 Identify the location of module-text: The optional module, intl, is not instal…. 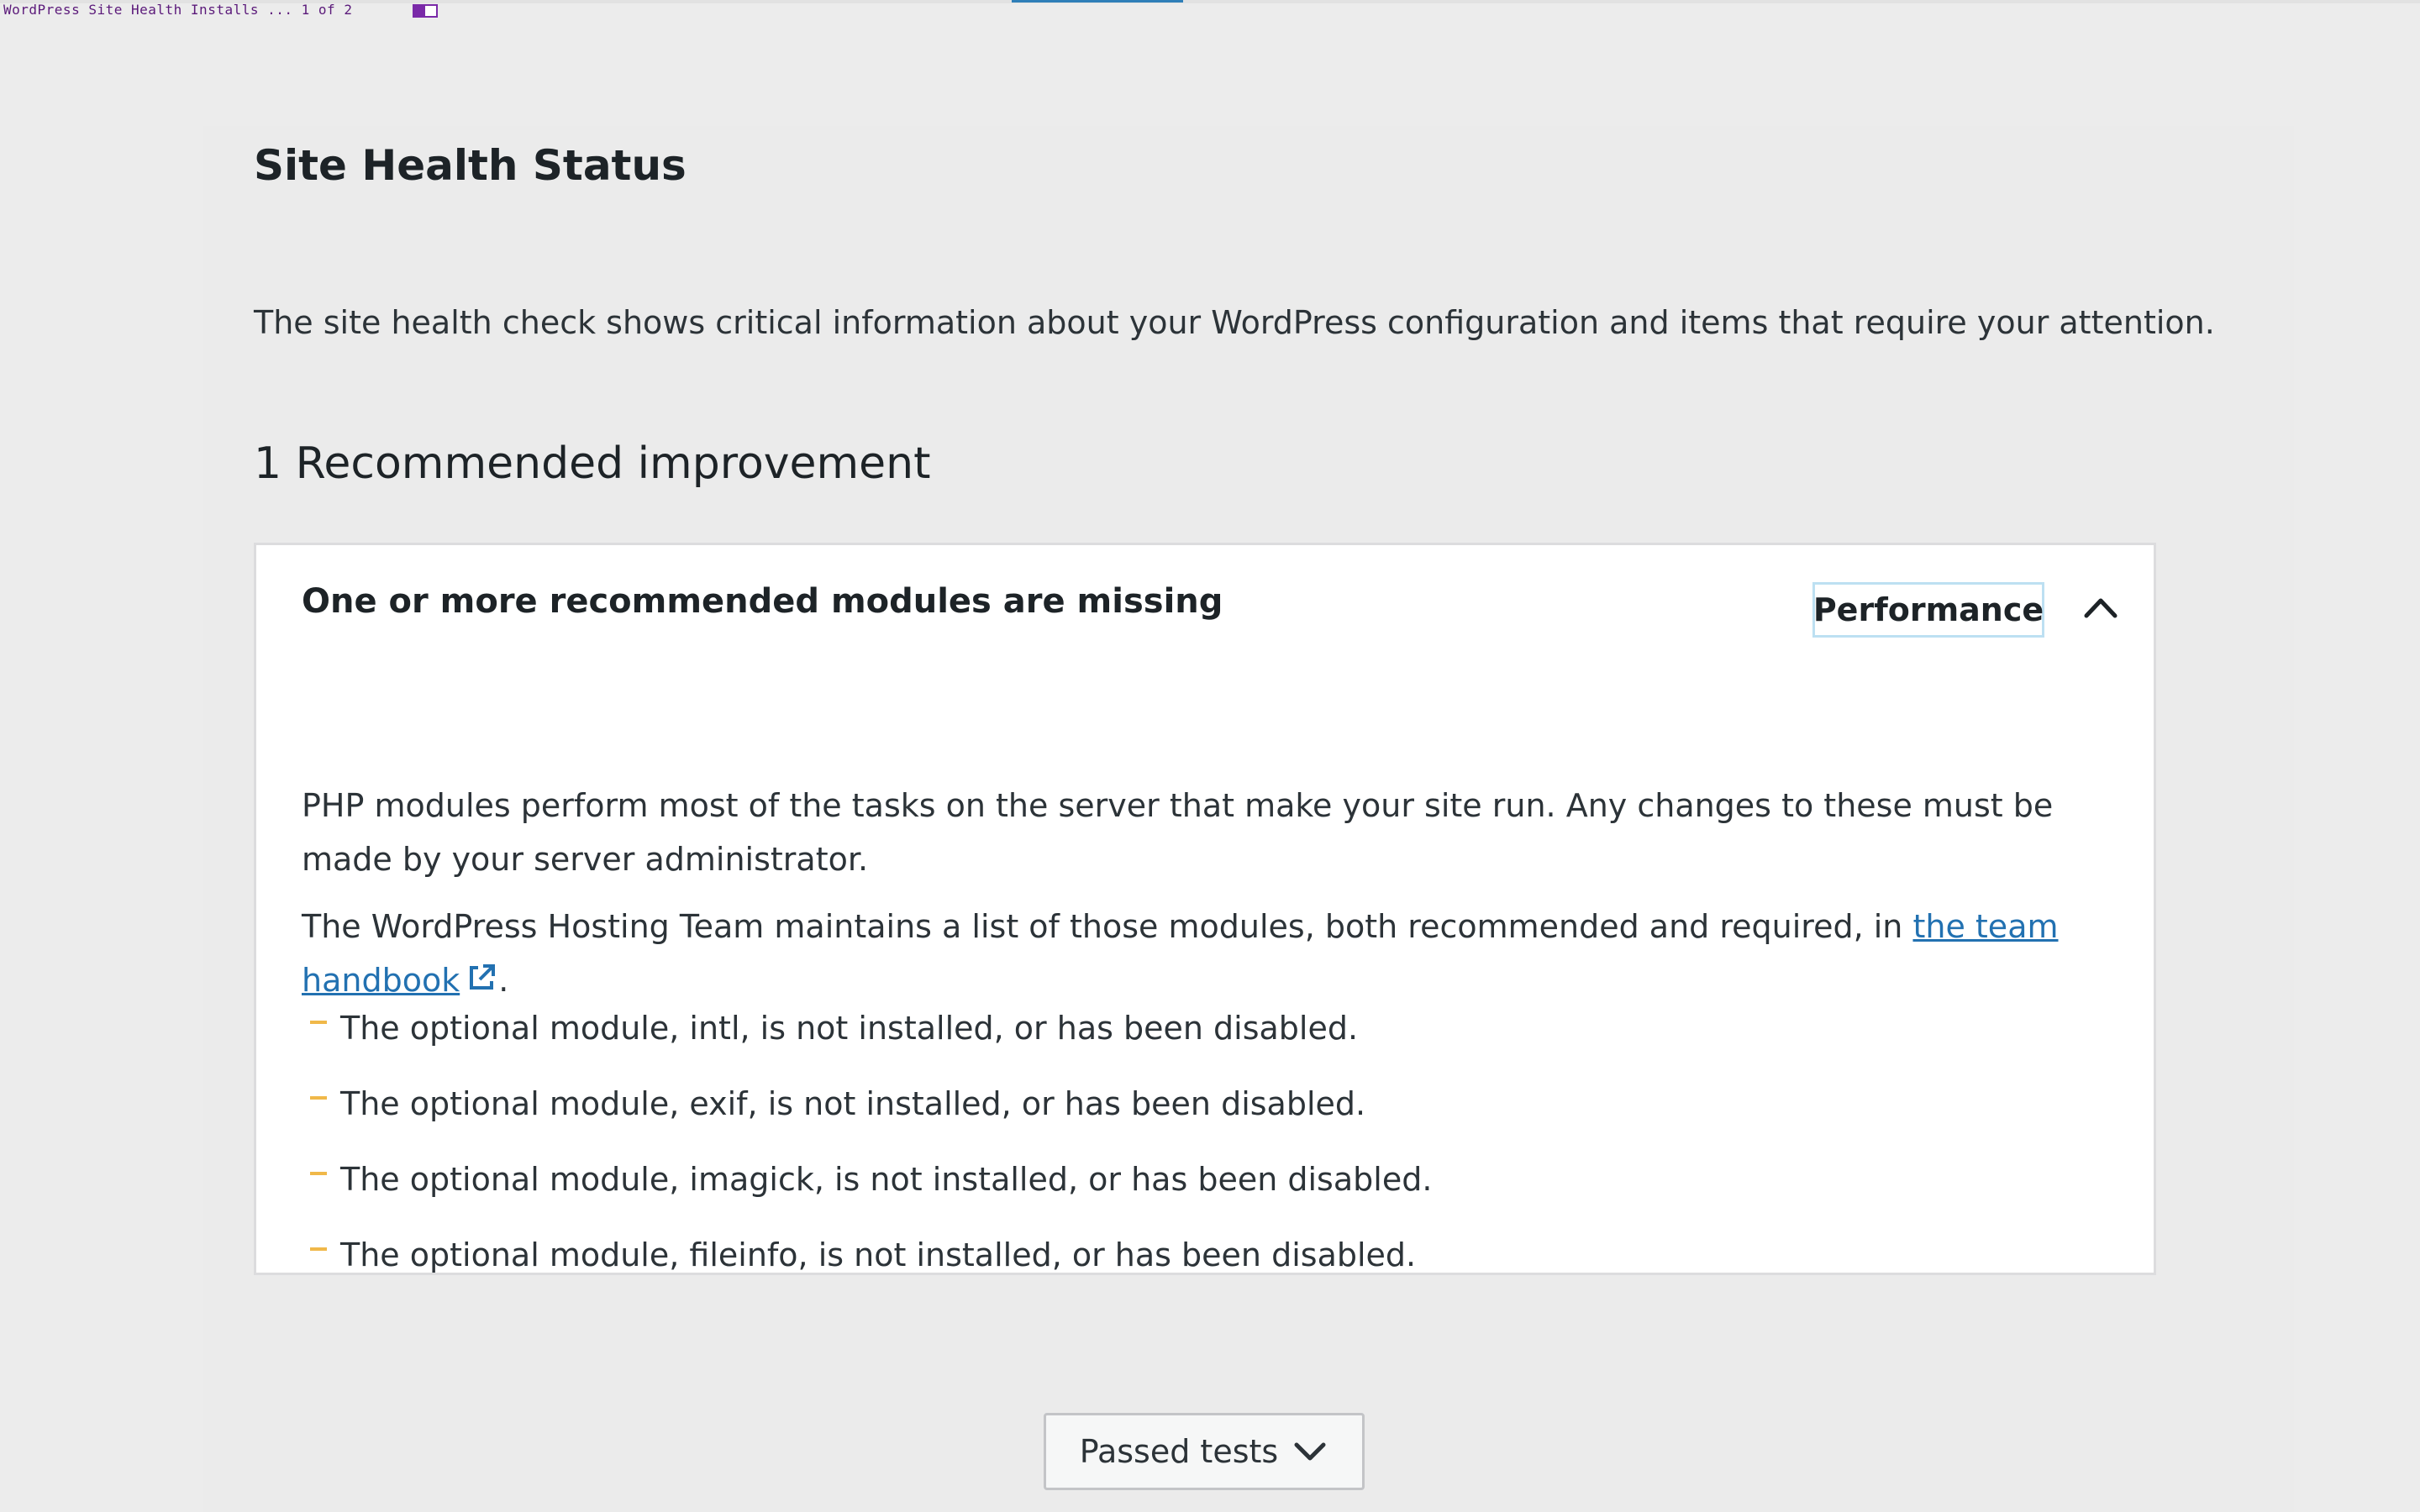
(849, 1028).